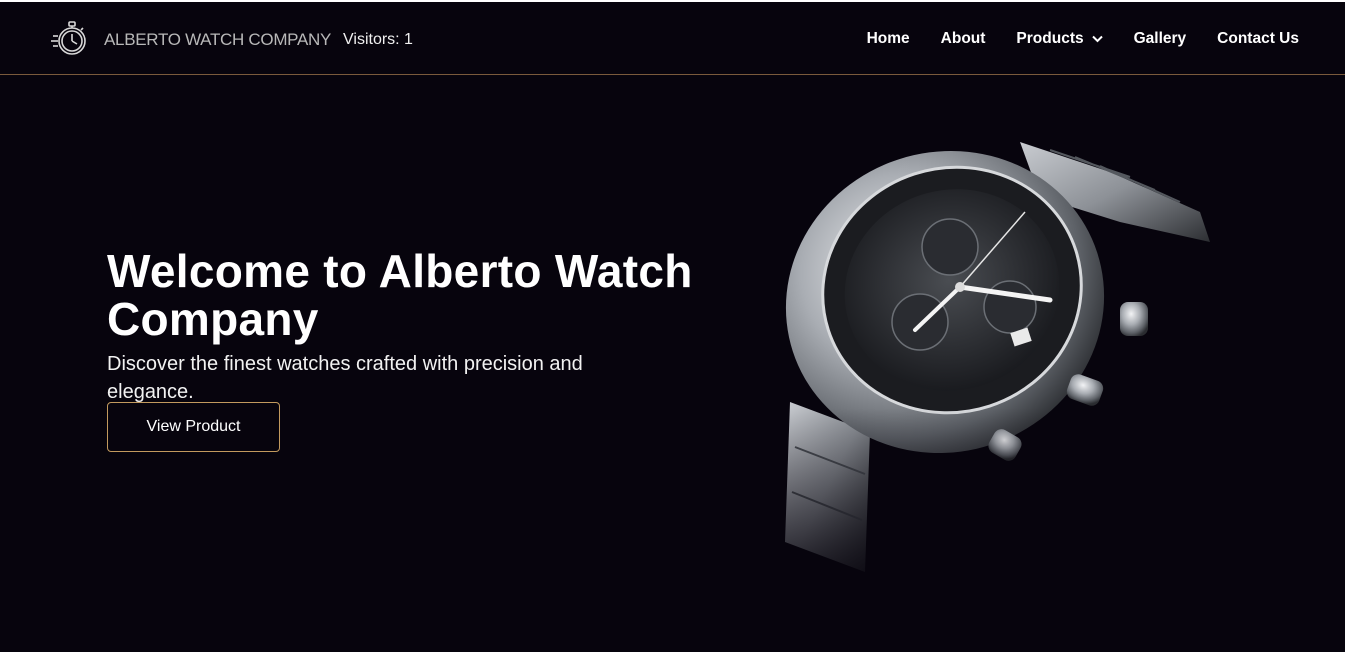  What do you see at coordinates (1097, 39) in the screenshot?
I see `chevron-down-icon` at bounding box center [1097, 39].